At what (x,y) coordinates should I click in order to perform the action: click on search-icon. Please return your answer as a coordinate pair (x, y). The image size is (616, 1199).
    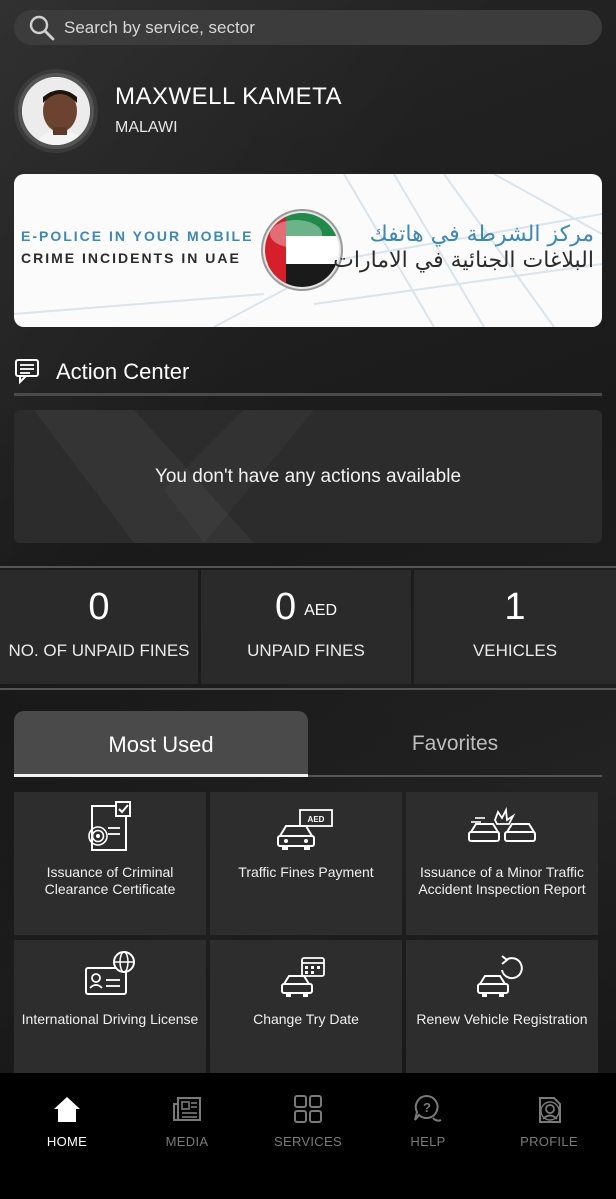
    Looking at the image, I should click on (42, 27).